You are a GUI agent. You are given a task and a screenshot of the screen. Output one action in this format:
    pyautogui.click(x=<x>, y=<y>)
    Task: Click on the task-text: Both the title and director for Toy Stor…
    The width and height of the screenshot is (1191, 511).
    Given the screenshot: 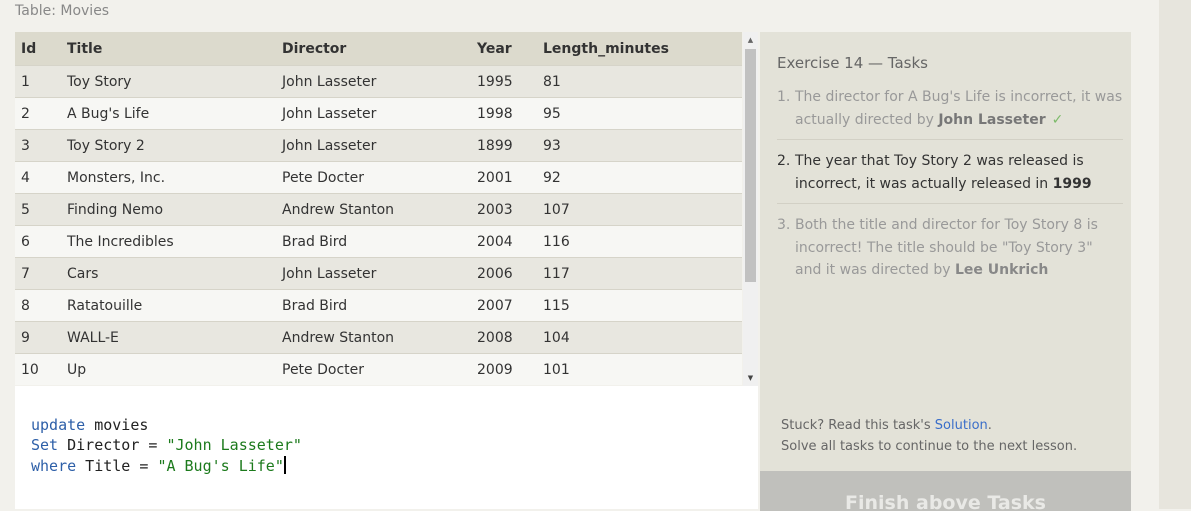 What is the action you would take?
    pyautogui.click(x=946, y=247)
    